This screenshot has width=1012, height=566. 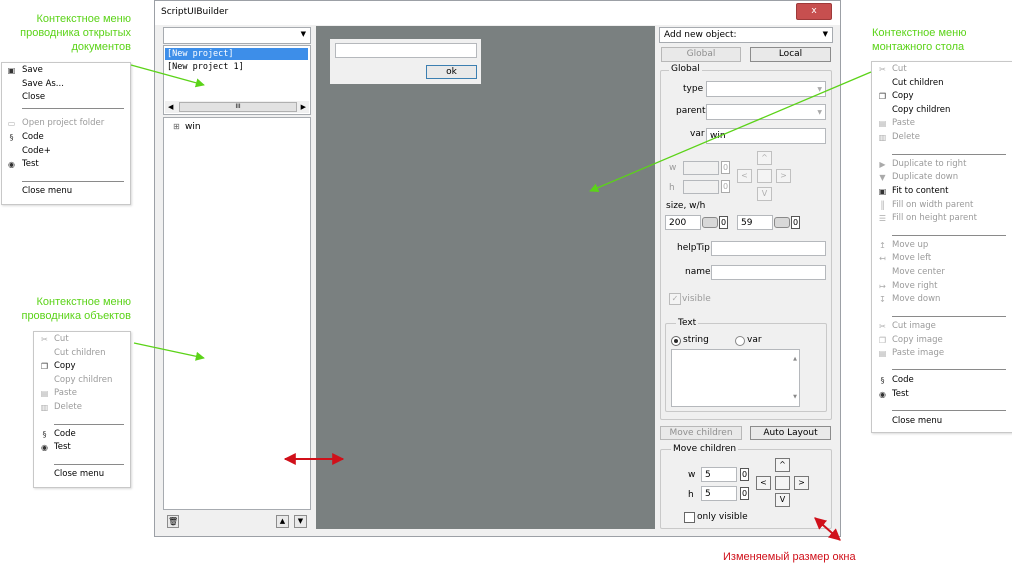 I want to click on pos-center-button, so click(x=764, y=176).